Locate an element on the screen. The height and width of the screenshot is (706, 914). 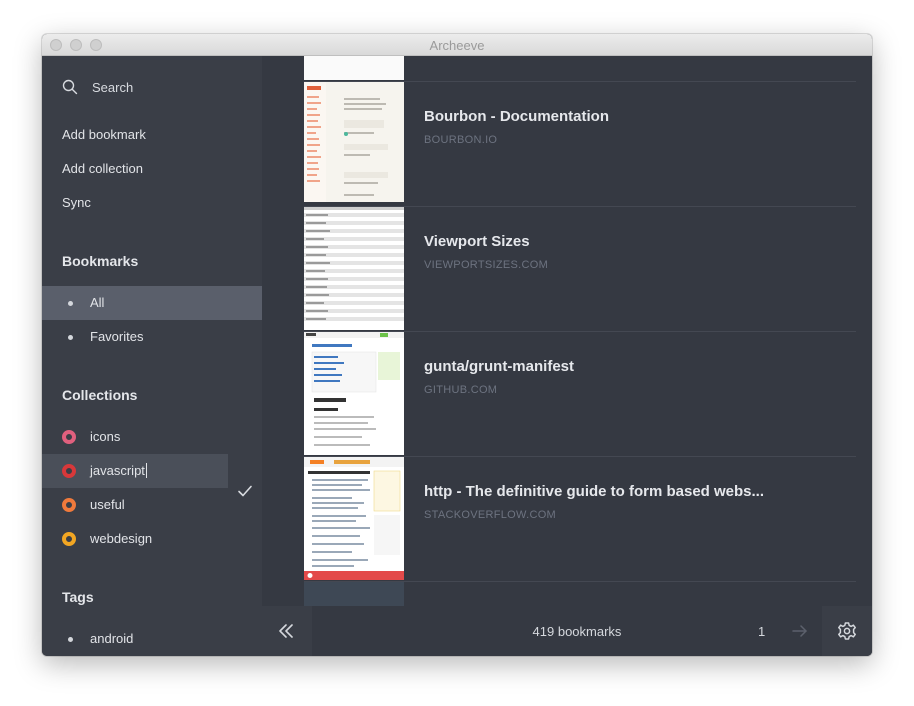
sidebar-item-favorites: Favorites is located at coordinates (152, 337).